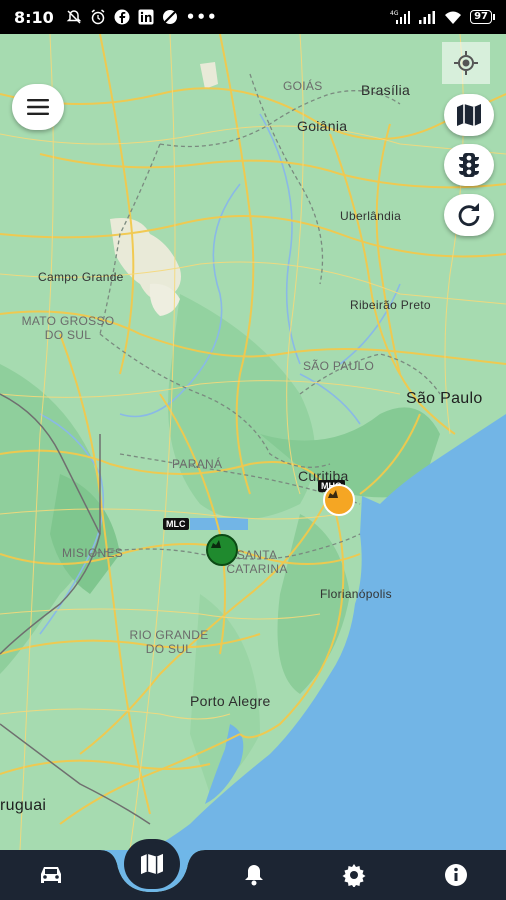  Describe the element at coordinates (482, 17) in the screenshot. I see `battery-icon: 97` at that location.